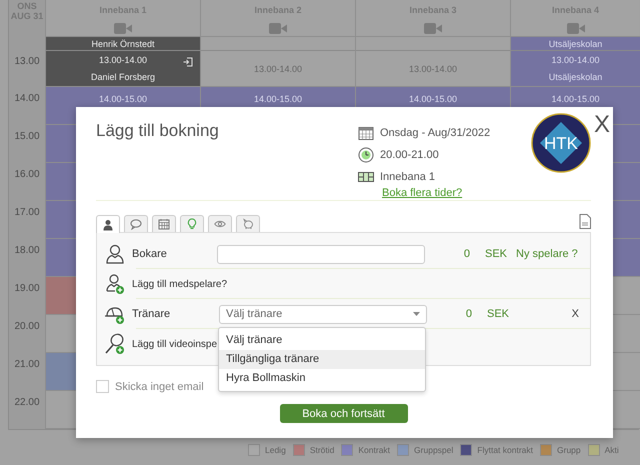 The width and height of the screenshot is (640, 465). Describe the element at coordinates (123, 43) in the screenshot. I see `booker-name: Henrik Örnstedt` at that location.